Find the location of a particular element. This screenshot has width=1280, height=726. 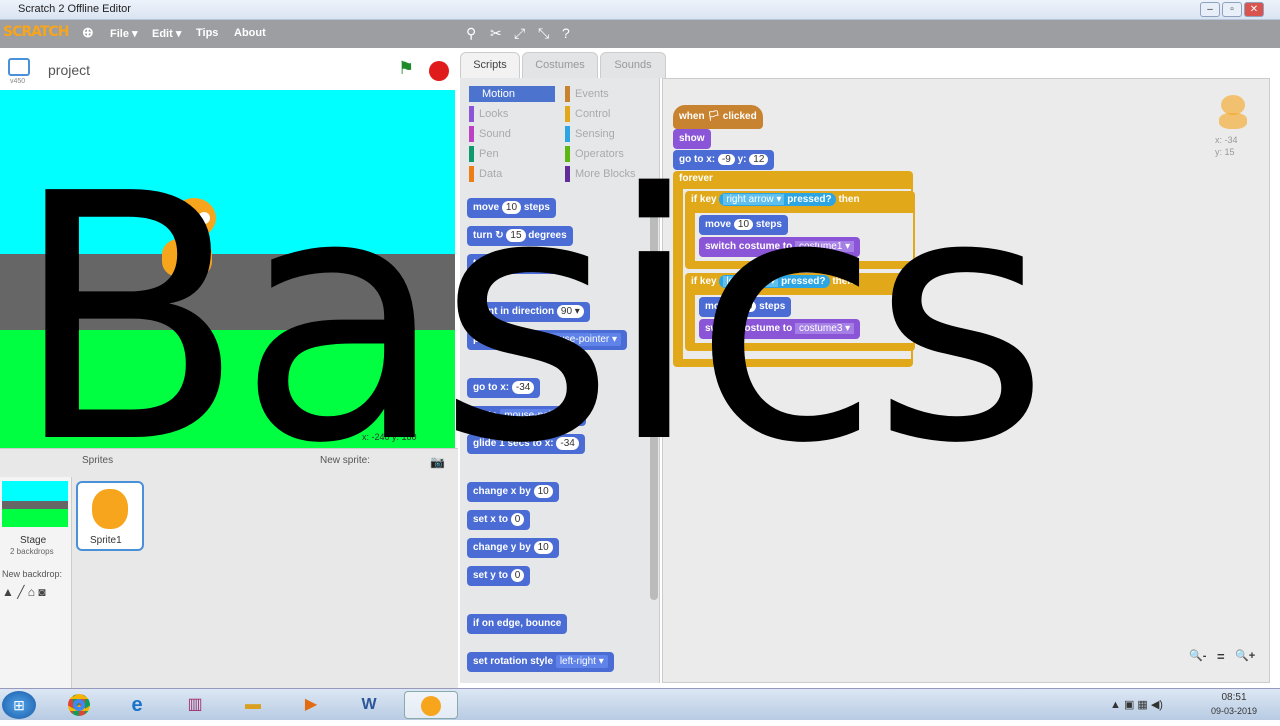

clock-time: 08:51 is located at coordinates (1234, 697).